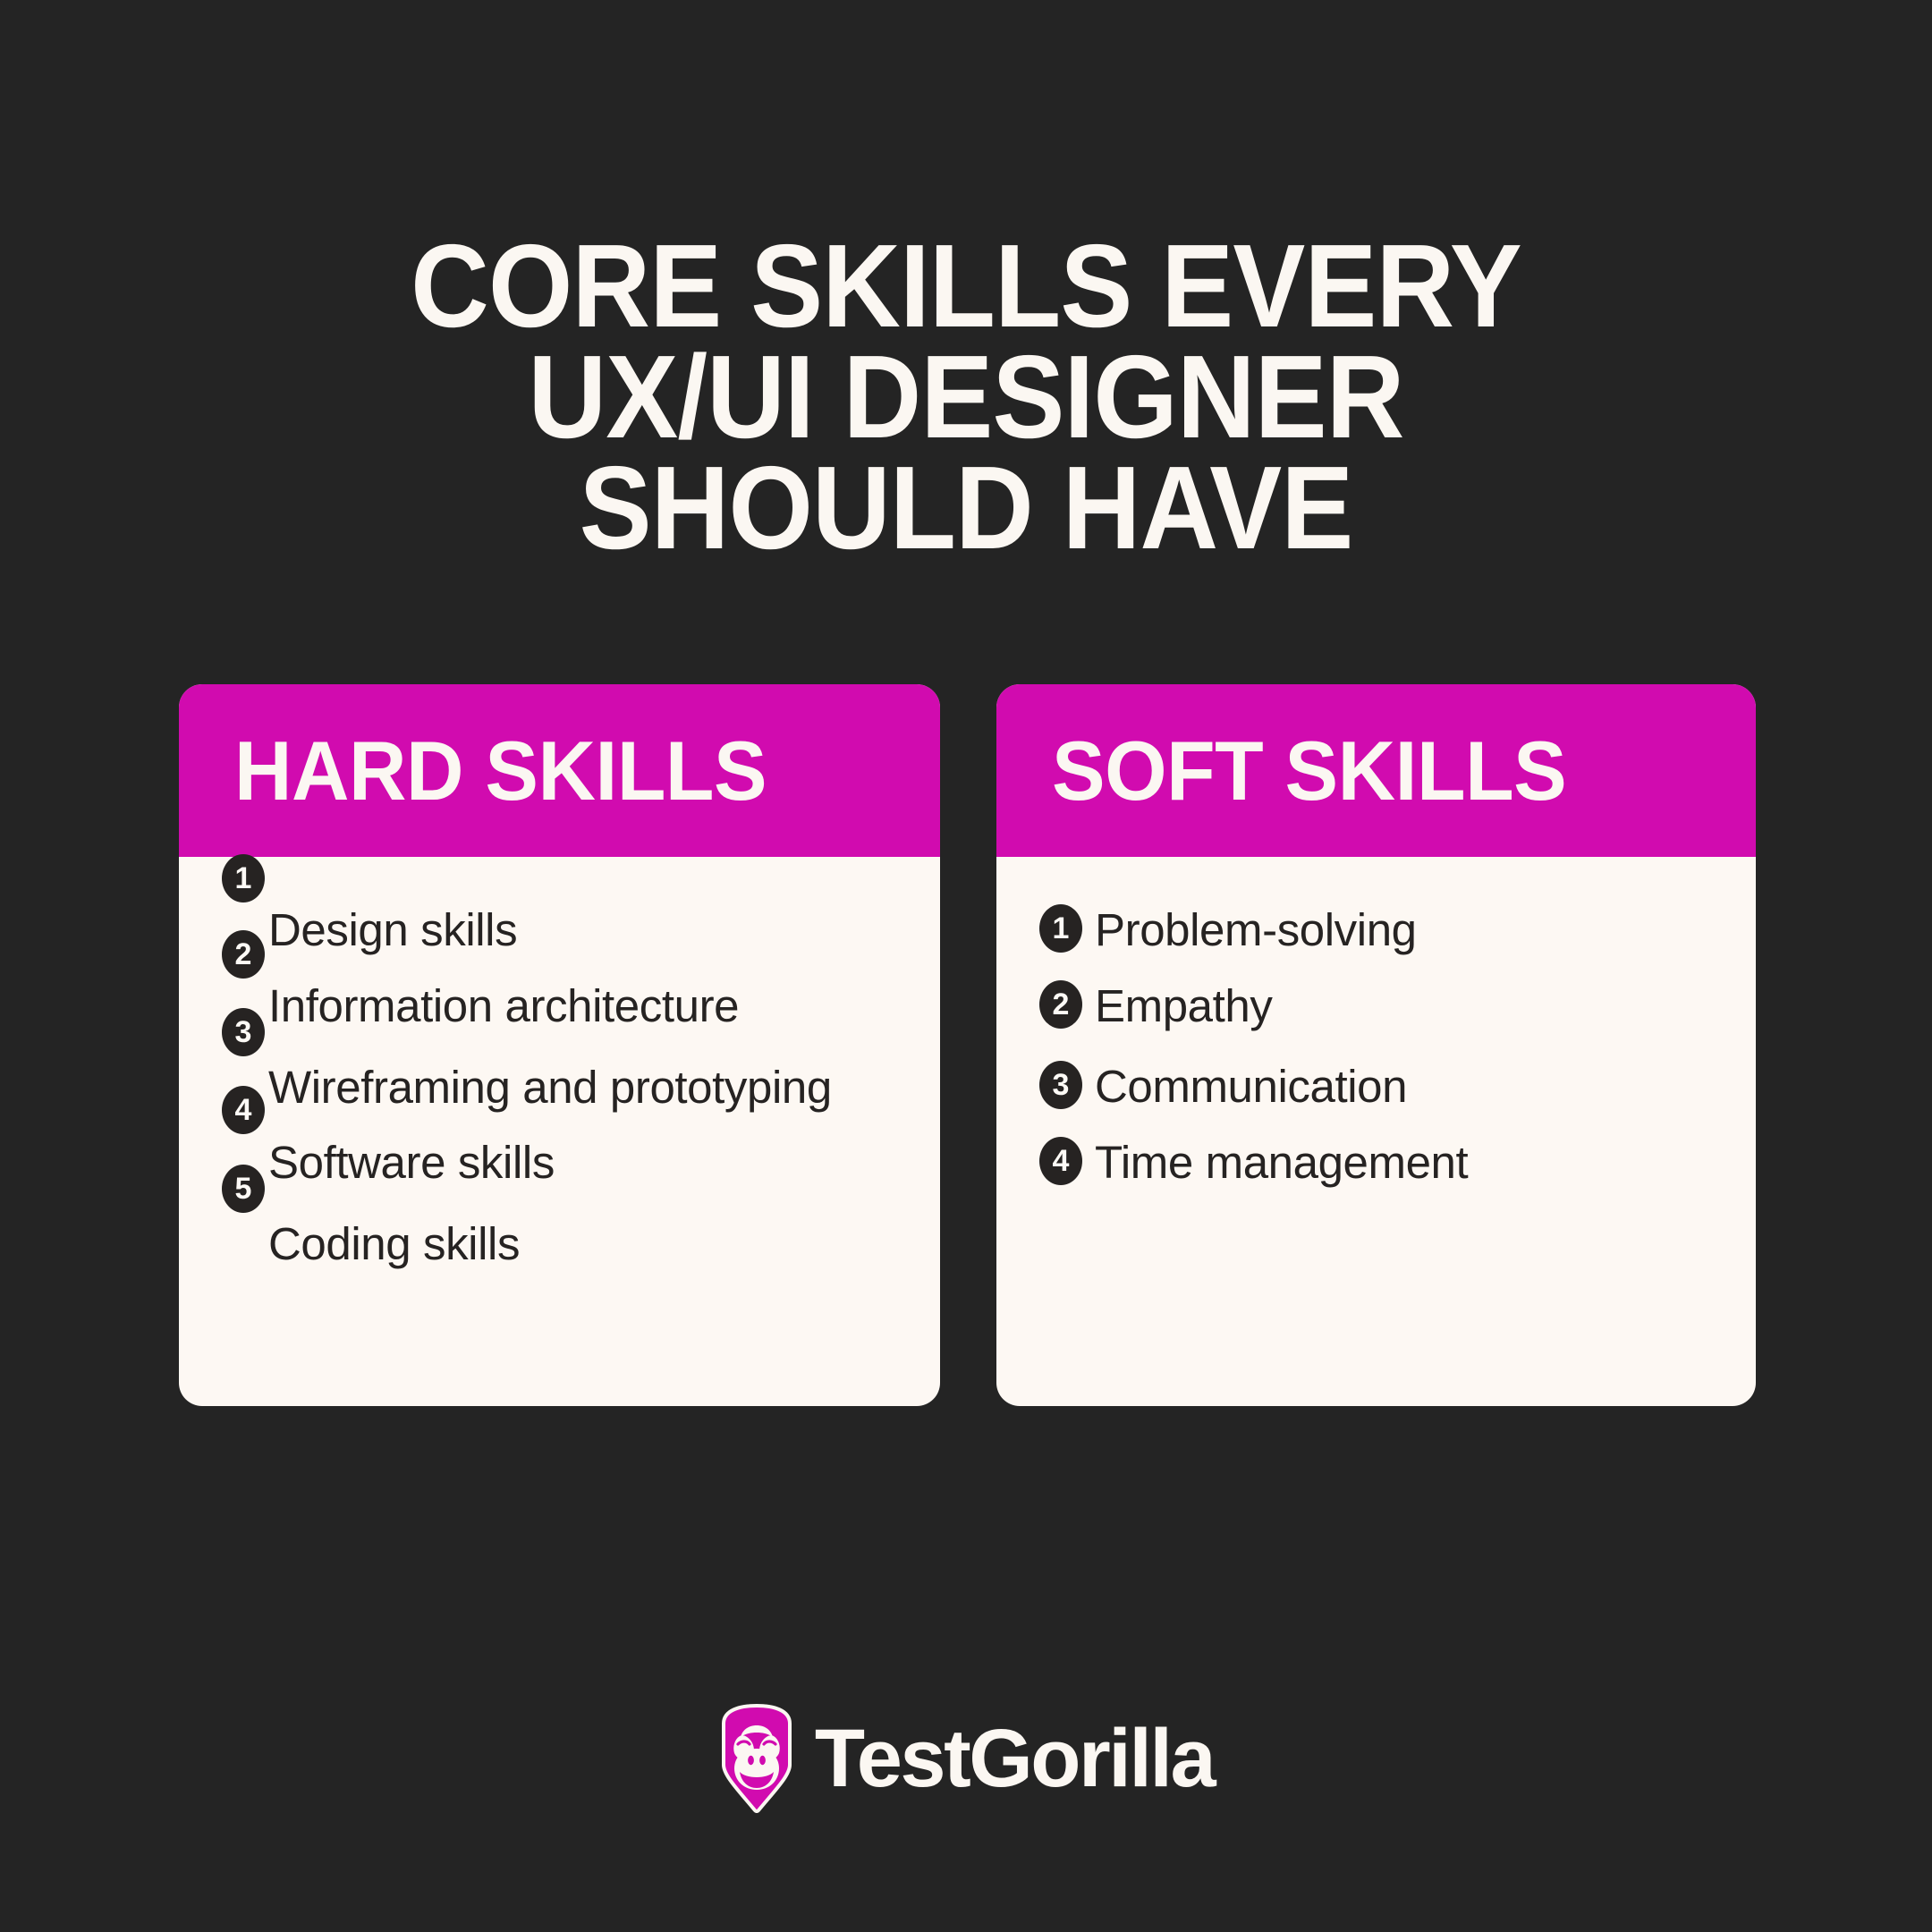 This screenshot has width=1932, height=1932. What do you see at coordinates (243, 1189) in the screenshot?
I see `list-item-number-badge: 5` at bounding box center [243, 1189].